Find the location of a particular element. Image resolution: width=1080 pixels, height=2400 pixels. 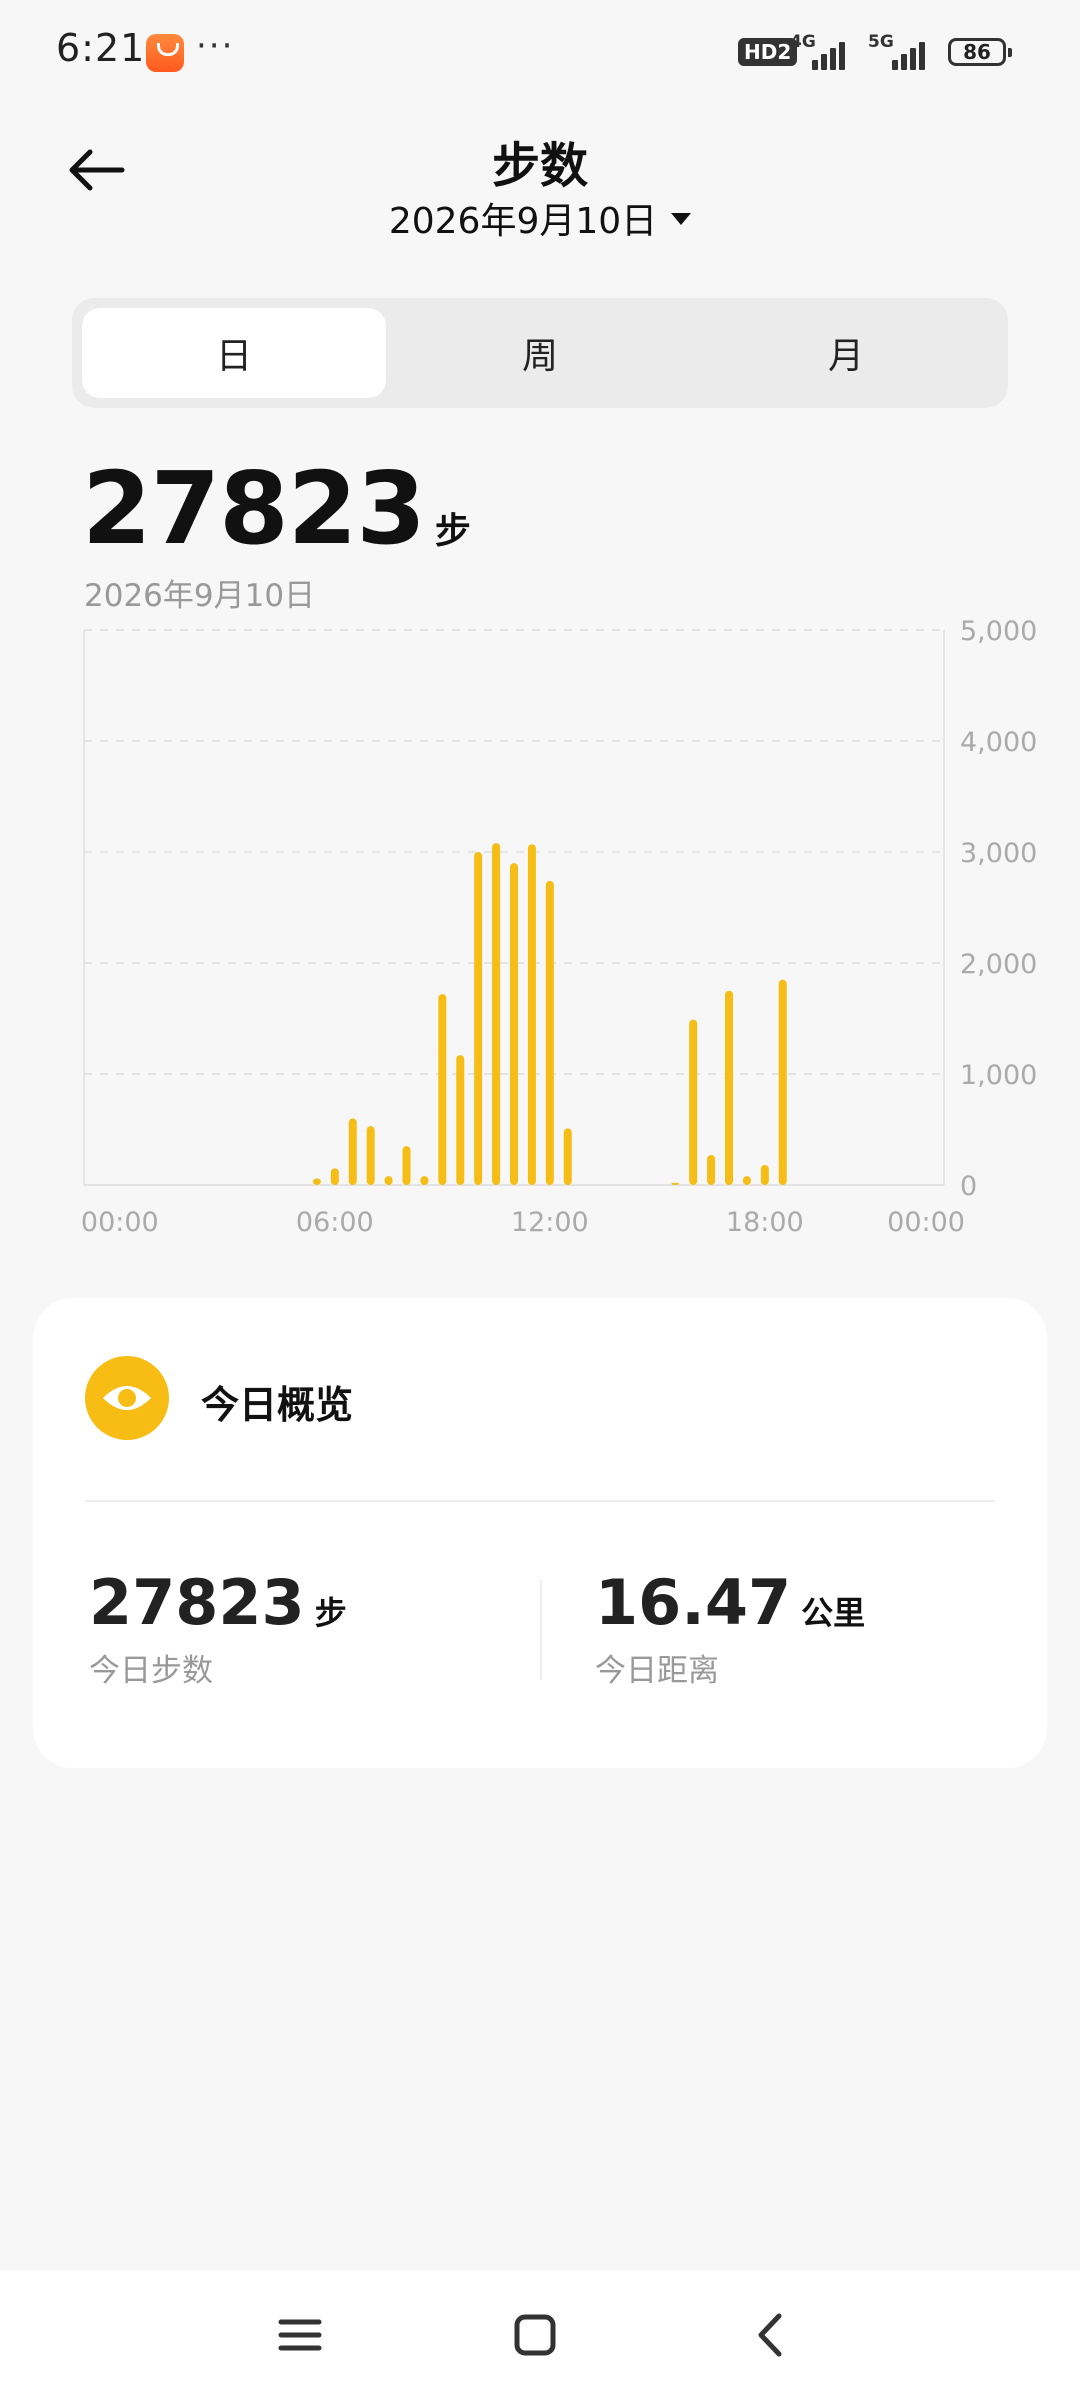

x-tick-label: 12:00 is located at coordinates (550, 1222).